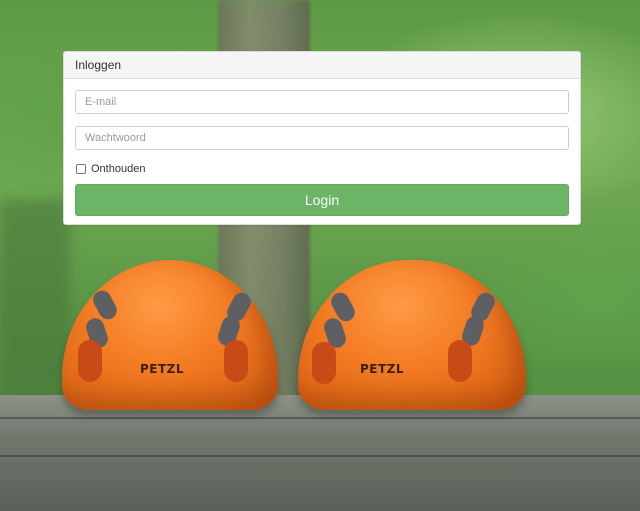 This screenshot has width=640, height=511. Describe the element at coordinates (322, 102) in the screenshot. I see `email-input` at that location.